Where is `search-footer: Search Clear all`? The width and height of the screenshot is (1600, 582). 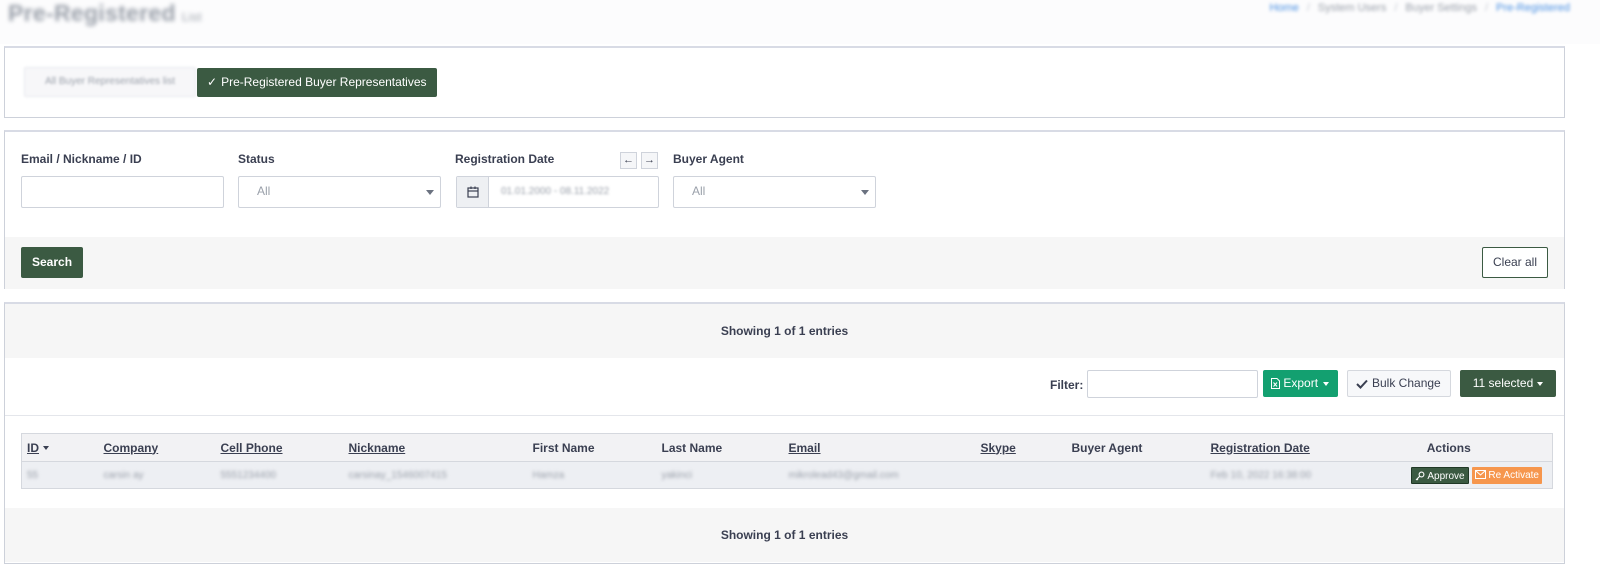 search-footer: Search Clear all is located at coordinates (784, 263).